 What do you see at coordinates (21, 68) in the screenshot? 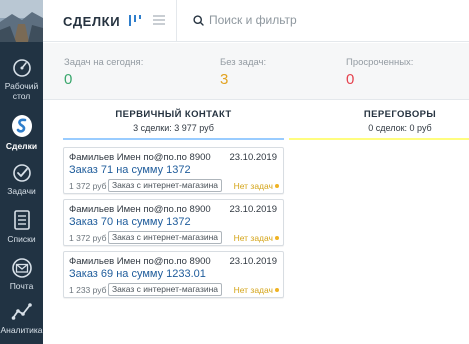
I see `speedometer-icon` at bounding box center [21, 68].